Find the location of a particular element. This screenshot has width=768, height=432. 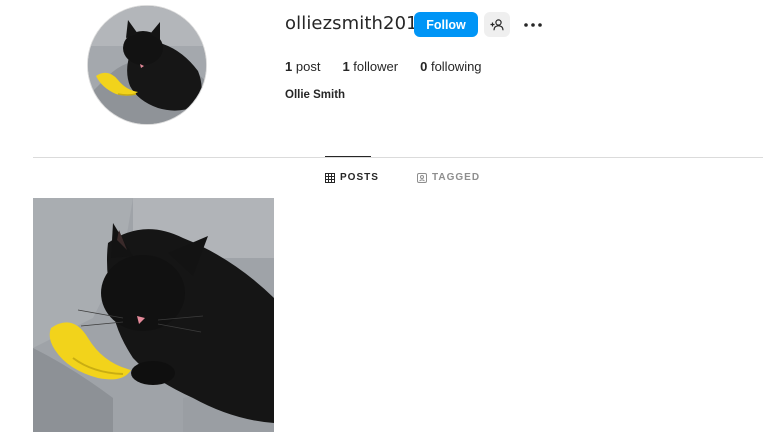

followers-count: 1 is located at coordinates (346, 66).